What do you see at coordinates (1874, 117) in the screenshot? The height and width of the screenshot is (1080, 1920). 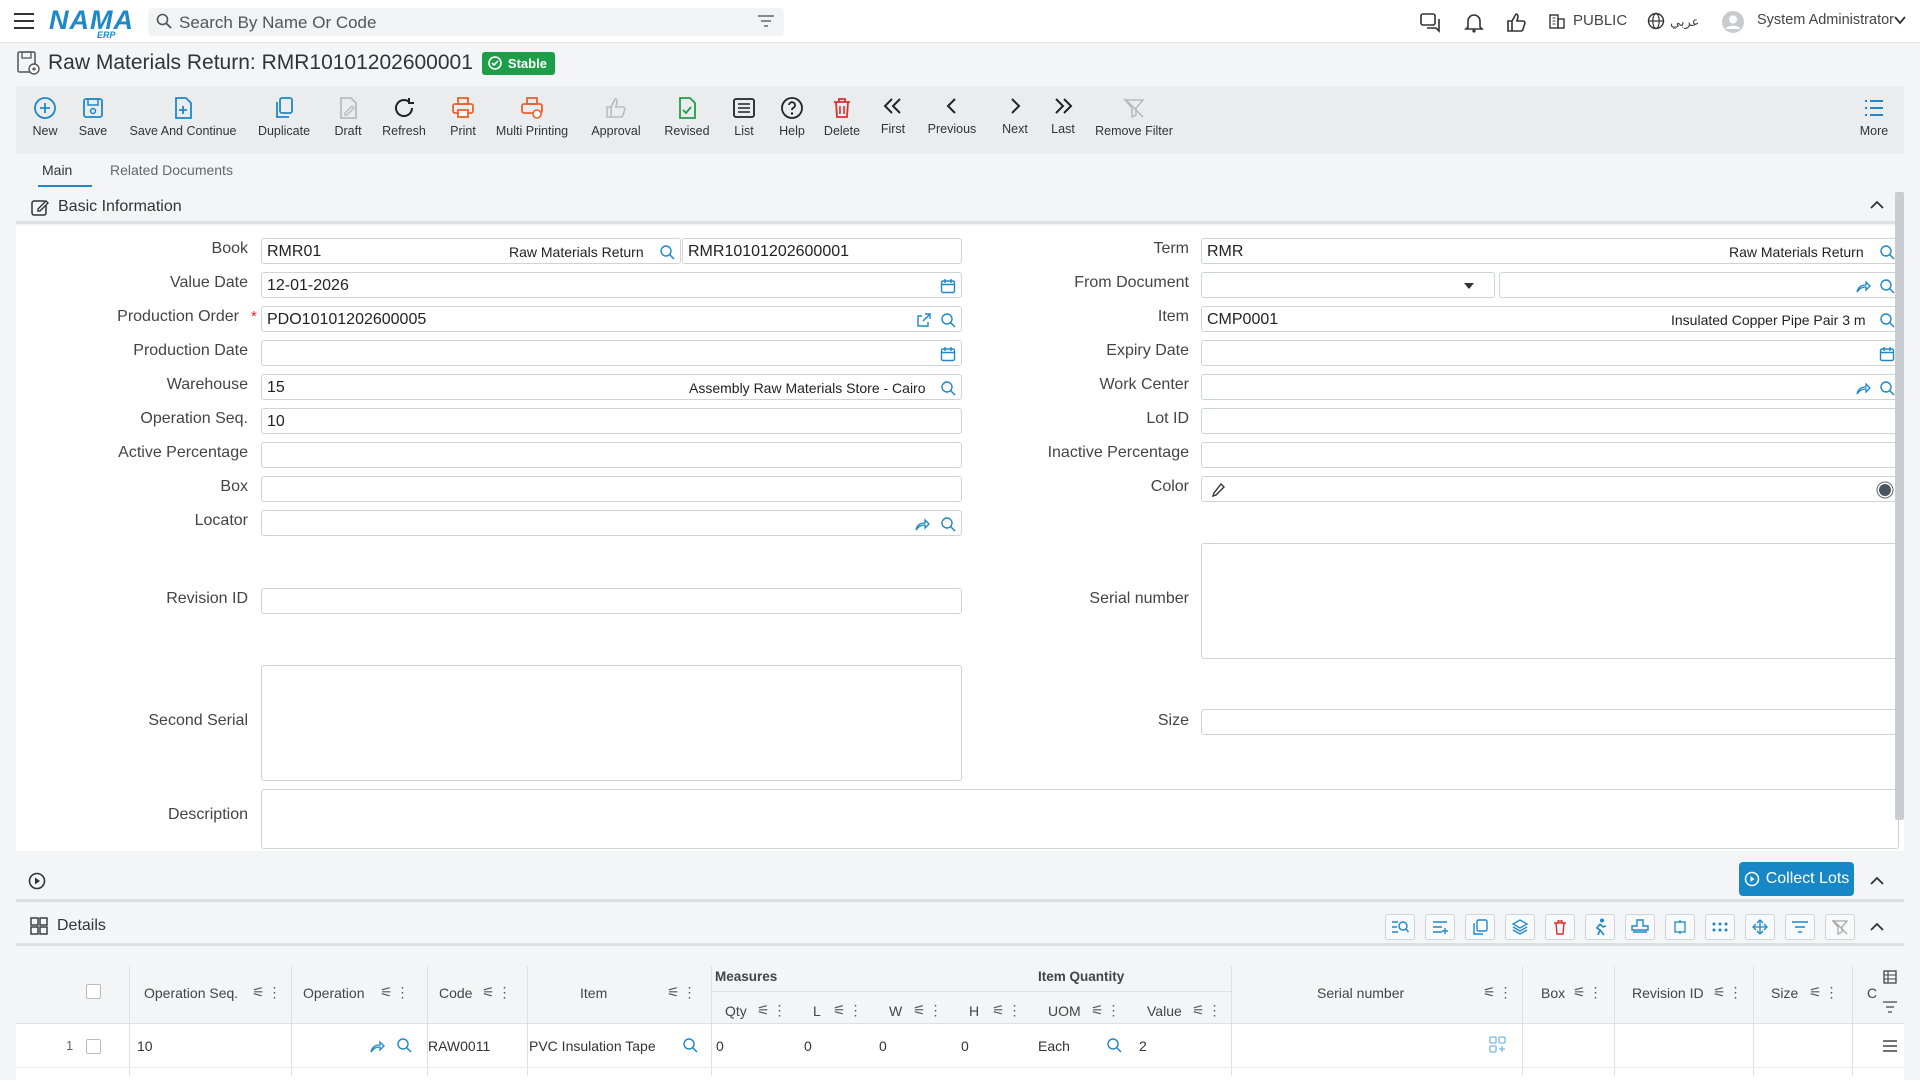 I see `more-button: More` at bounding box center [1874, 117].